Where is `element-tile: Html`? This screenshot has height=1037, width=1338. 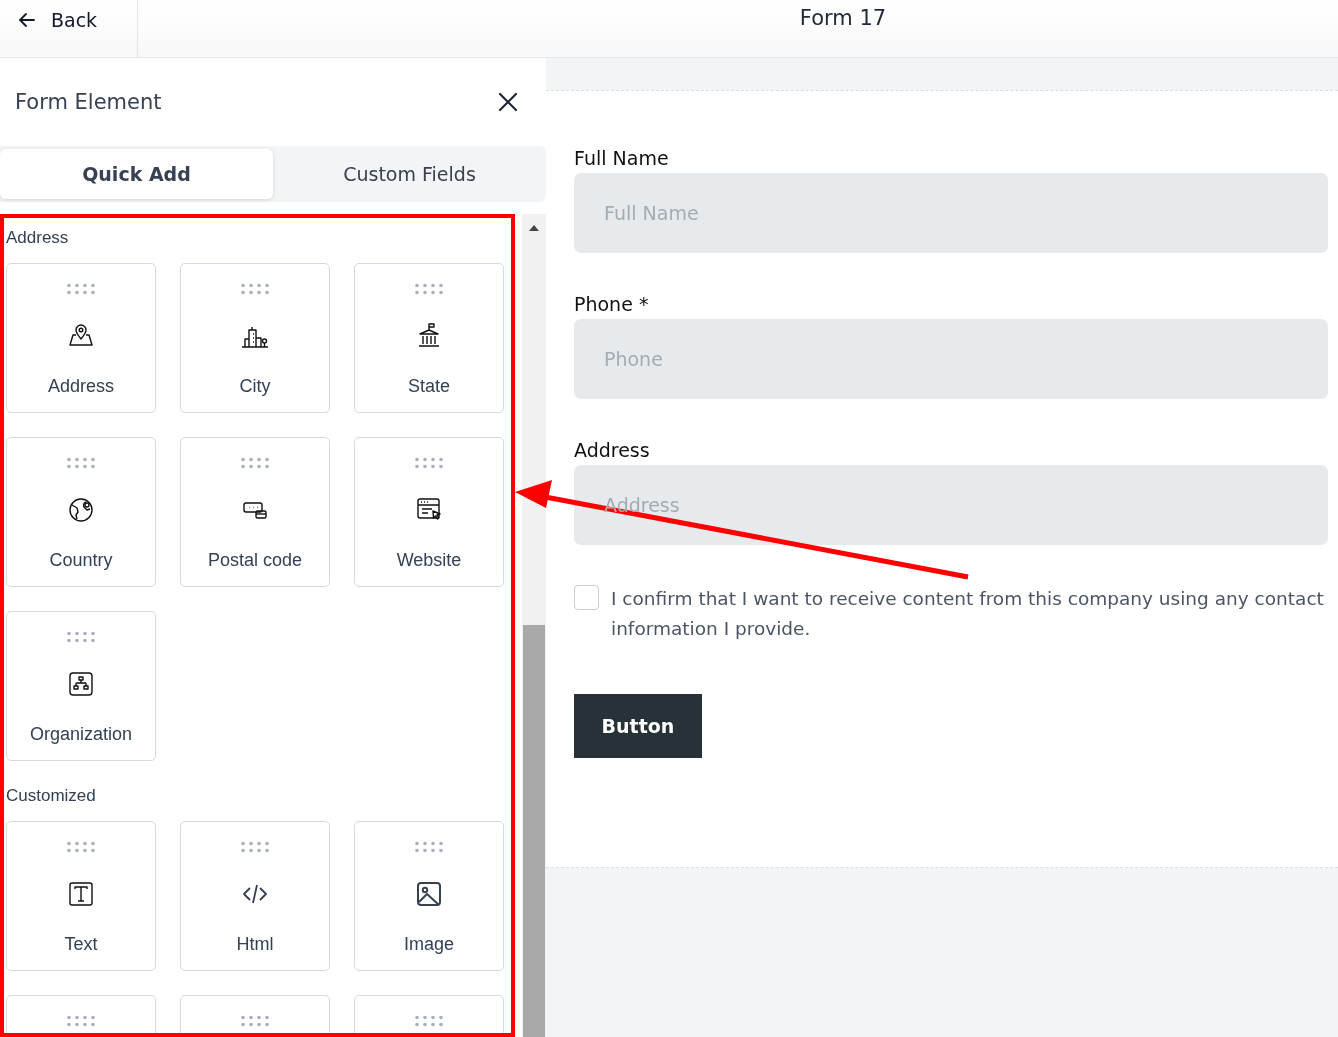 element-tile: Html is located at coordinates (255, 896).